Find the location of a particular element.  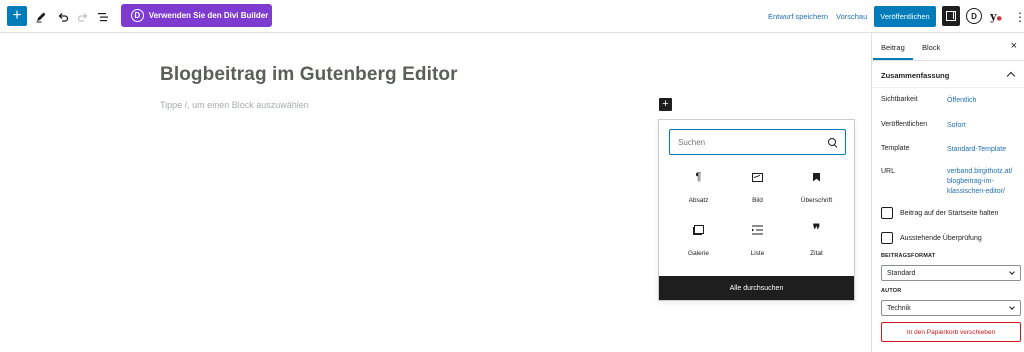

post-title: Blogbeitrag im Gutenberg Editor is located at coordinates (309, 75).